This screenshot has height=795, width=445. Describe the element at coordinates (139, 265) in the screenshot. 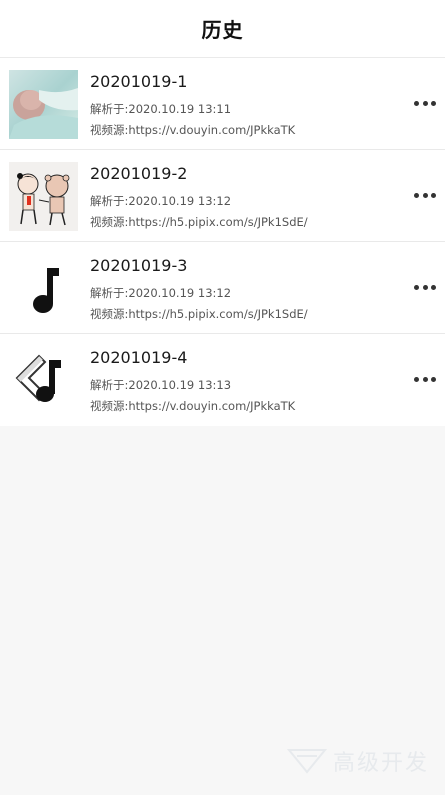

I see `item-title: 20201019-3` at that location.